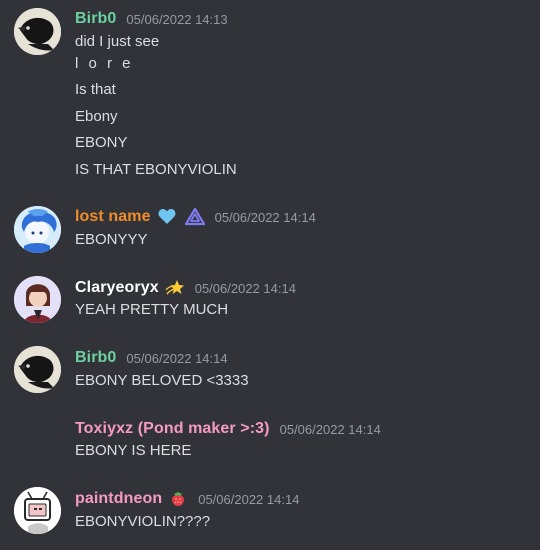 This screenshot has height=550, width=540. I want to click on message-text: EBONY BELOVED <3333, so click(162, 380).